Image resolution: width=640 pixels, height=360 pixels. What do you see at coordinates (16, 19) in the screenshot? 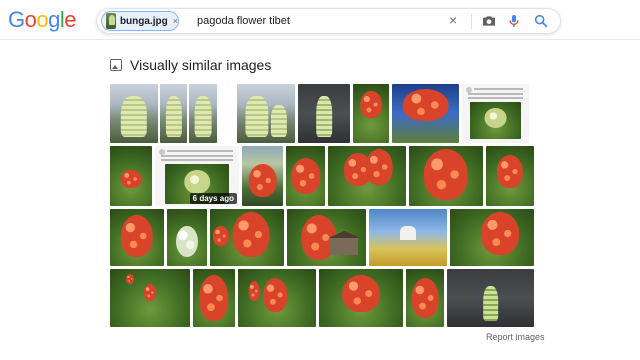
I see `logo-letter: G` at bounding box center [16, 19].